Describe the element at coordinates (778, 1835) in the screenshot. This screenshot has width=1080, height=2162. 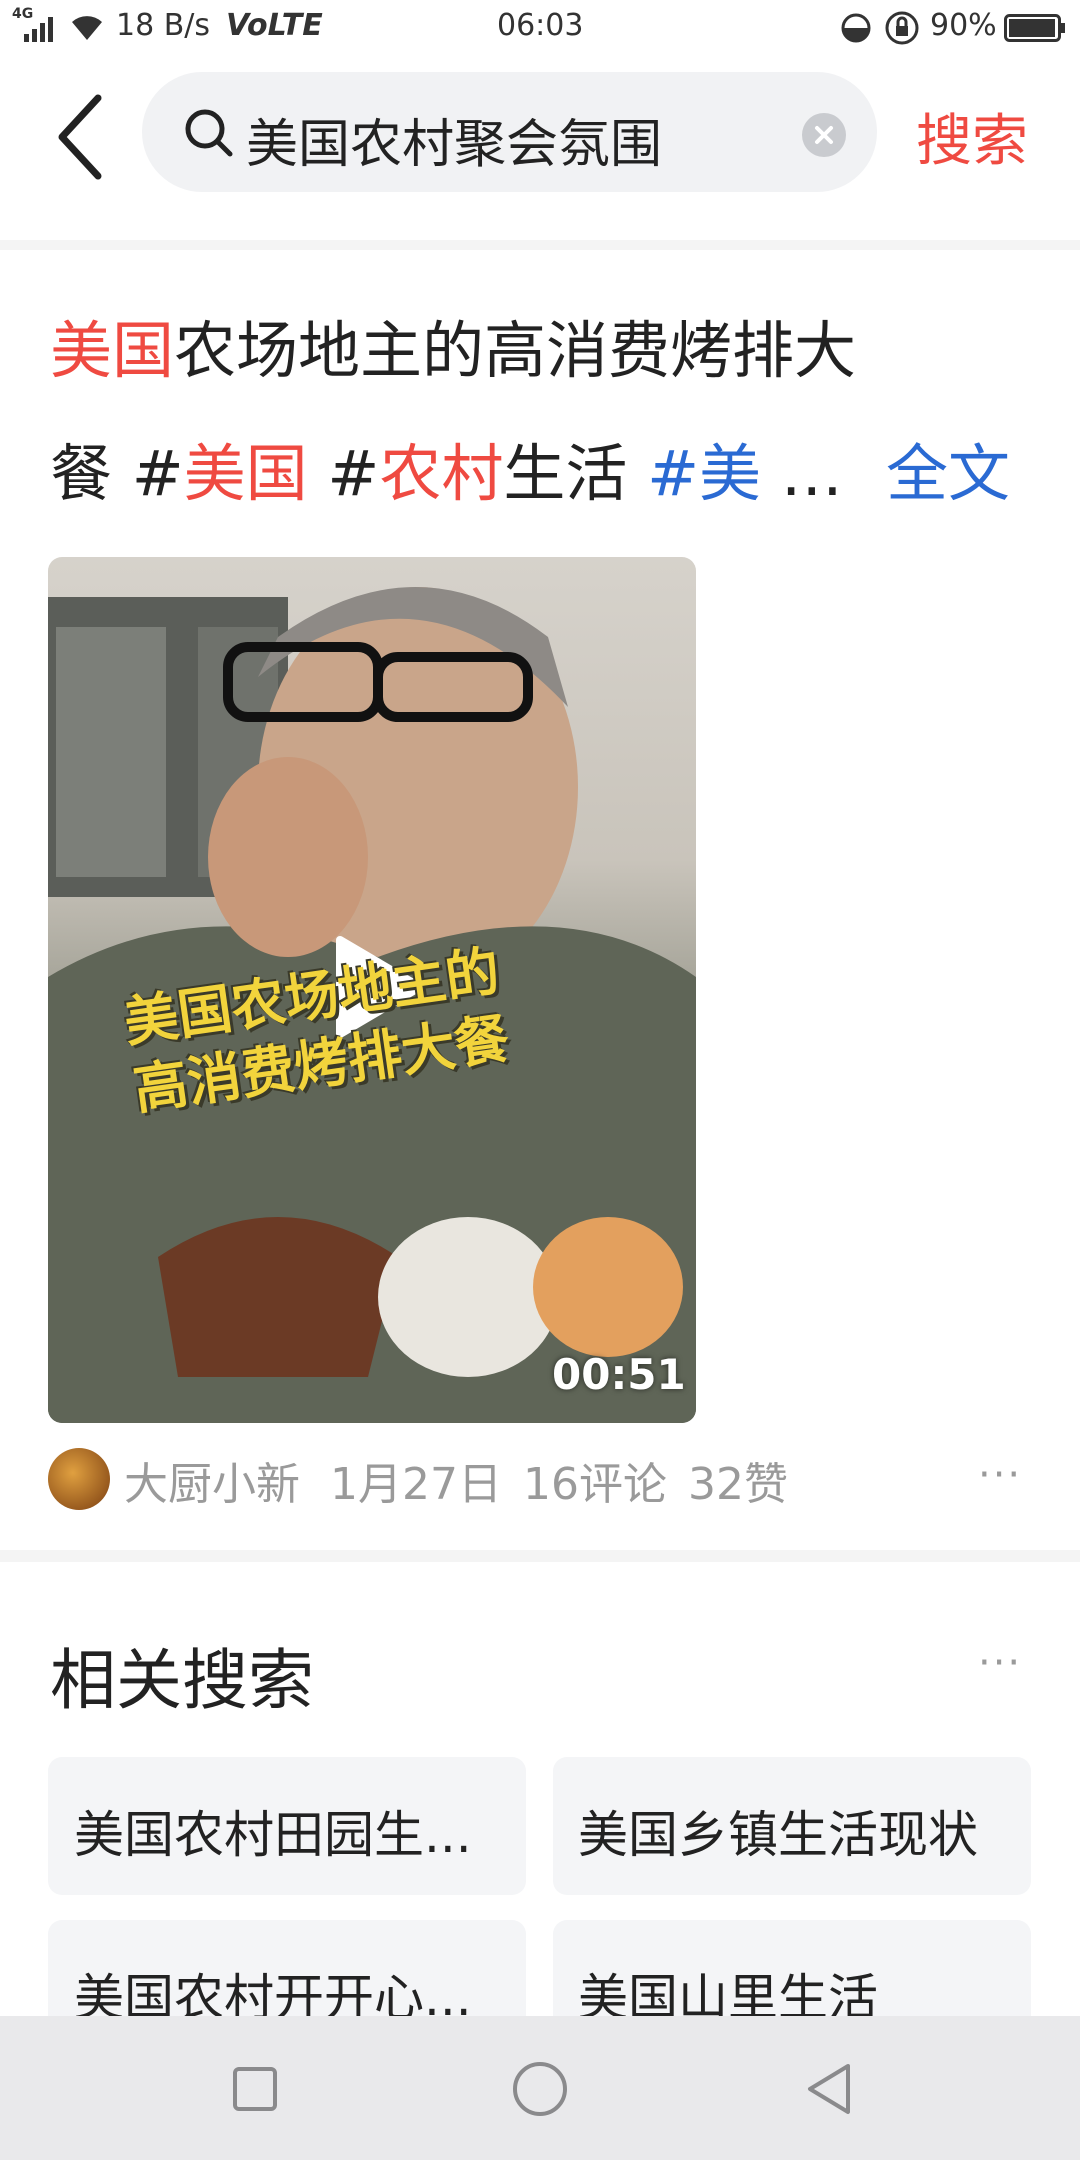
I see `related-search-label: 美国乡镇生活现状` at that location.